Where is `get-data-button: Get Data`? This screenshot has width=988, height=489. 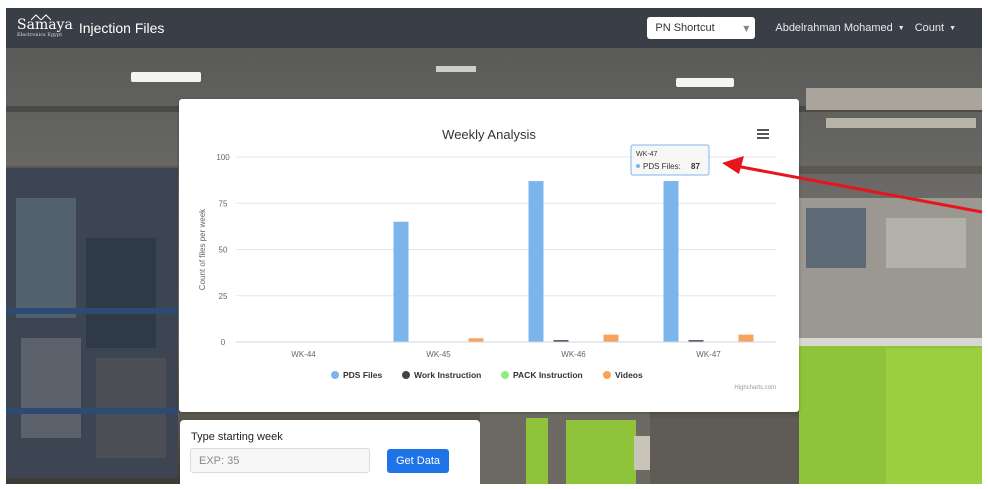
get-data-button: Get Data is located at coordinates (418, 461).